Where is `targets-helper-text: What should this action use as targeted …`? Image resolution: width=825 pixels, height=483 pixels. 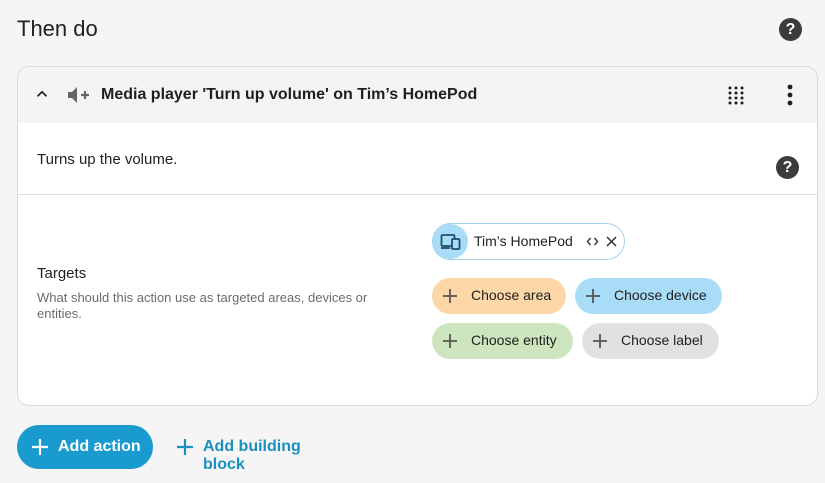
targets-helper-text: What should this action use as targeted … is located at coordinates (202, 305).